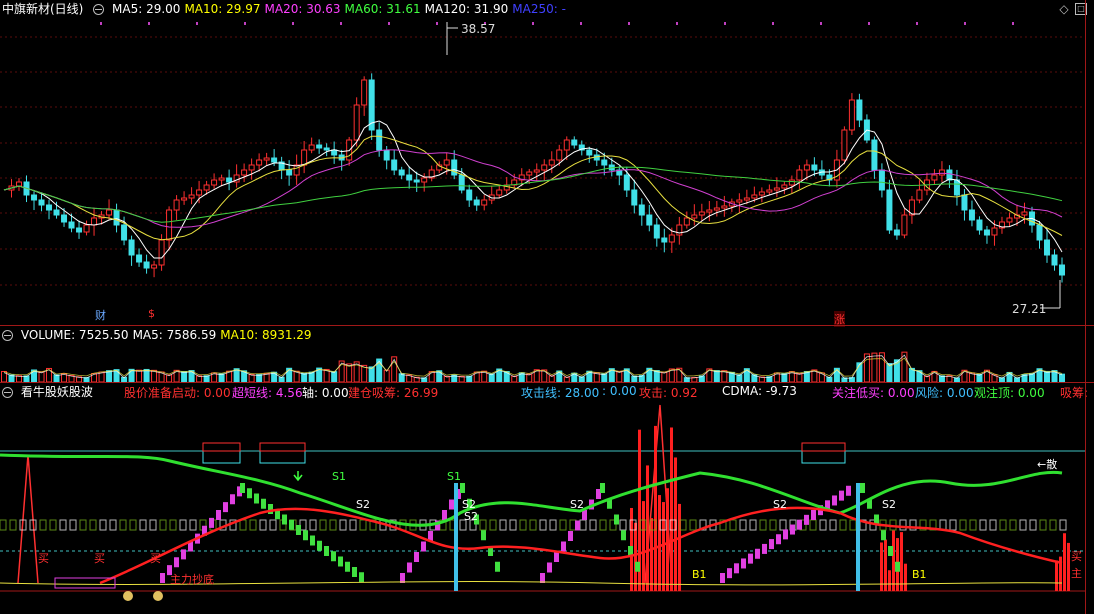  What do you see at coordinates (889, 504) in the screenshot?
I see `chart-annotation-6: S2` at bounding box center [889, 504].